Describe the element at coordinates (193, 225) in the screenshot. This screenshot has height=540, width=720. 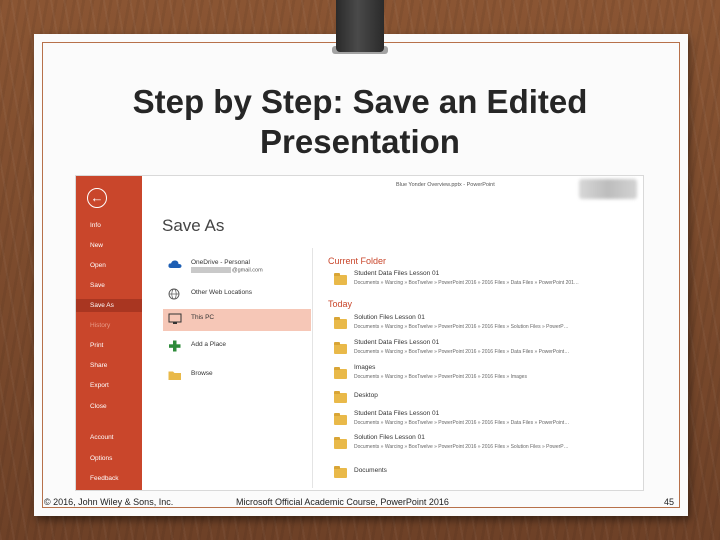
I see `save-as-heading: Save As` at that location.